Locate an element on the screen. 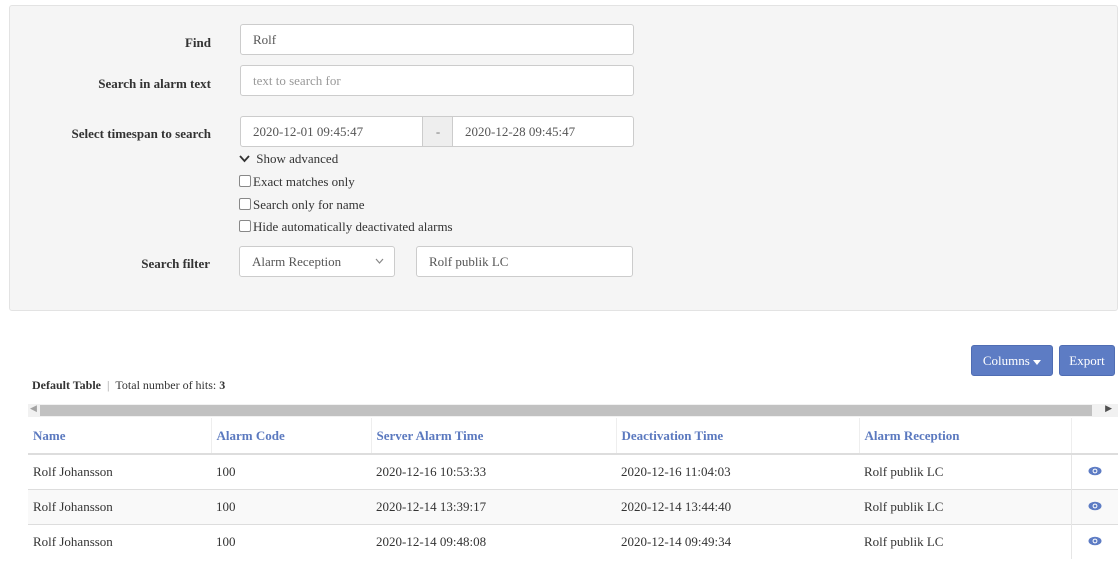  date-to-input: 2020-12-28 09:45:47 is located at coordinates (543, 131).